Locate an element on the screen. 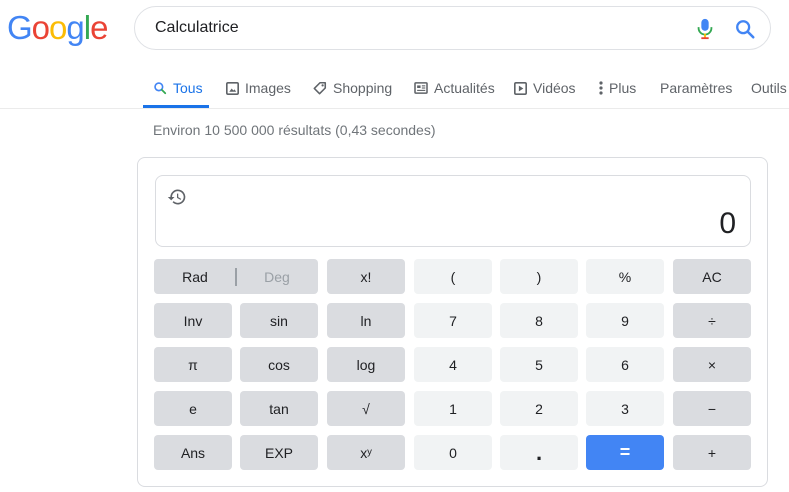  tab-label: Outils is located at coordinates (769, 88).